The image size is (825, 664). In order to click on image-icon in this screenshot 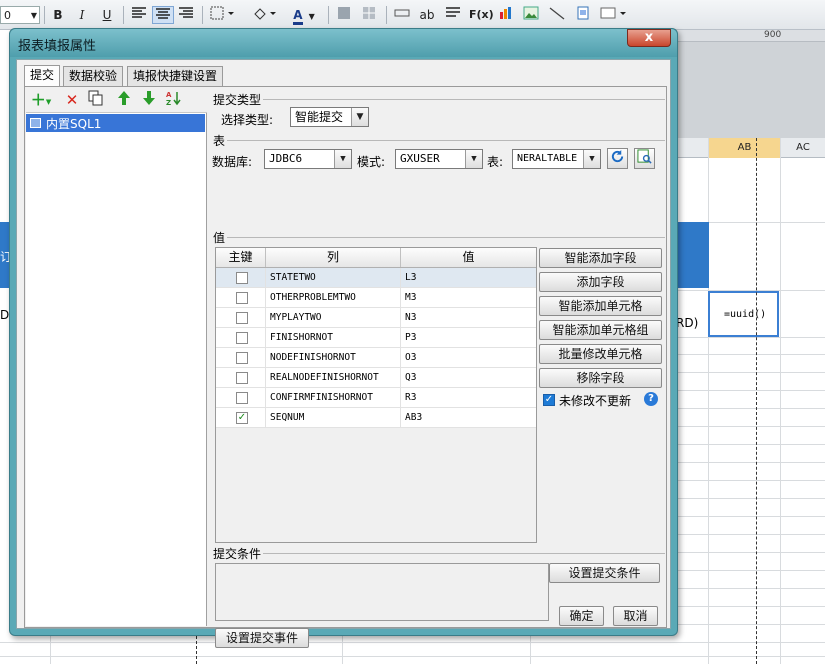, I will do `click(531, 15)`.